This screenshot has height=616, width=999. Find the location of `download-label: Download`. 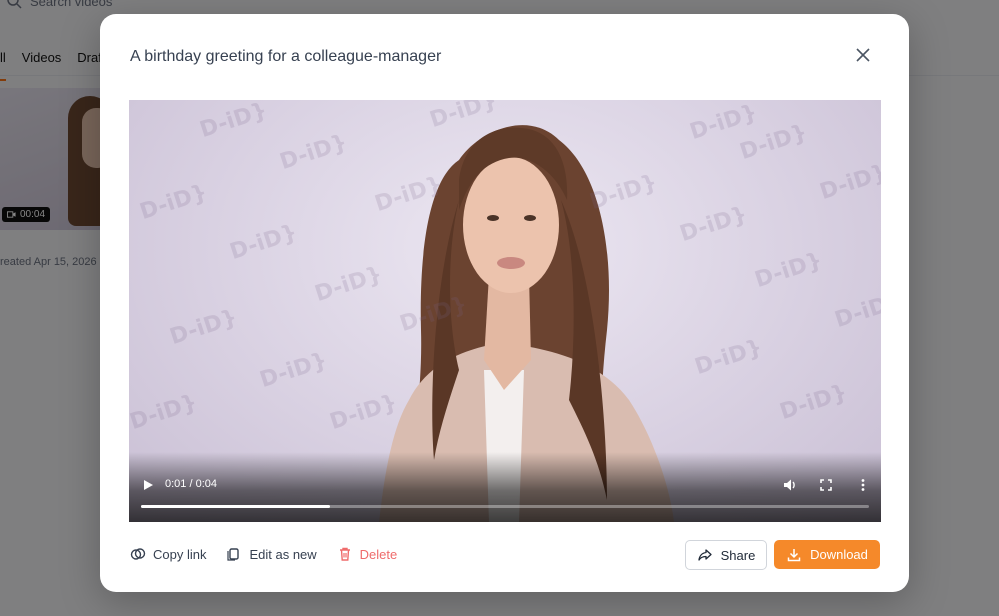

download-label: Download is located at coordinates (839, 554).